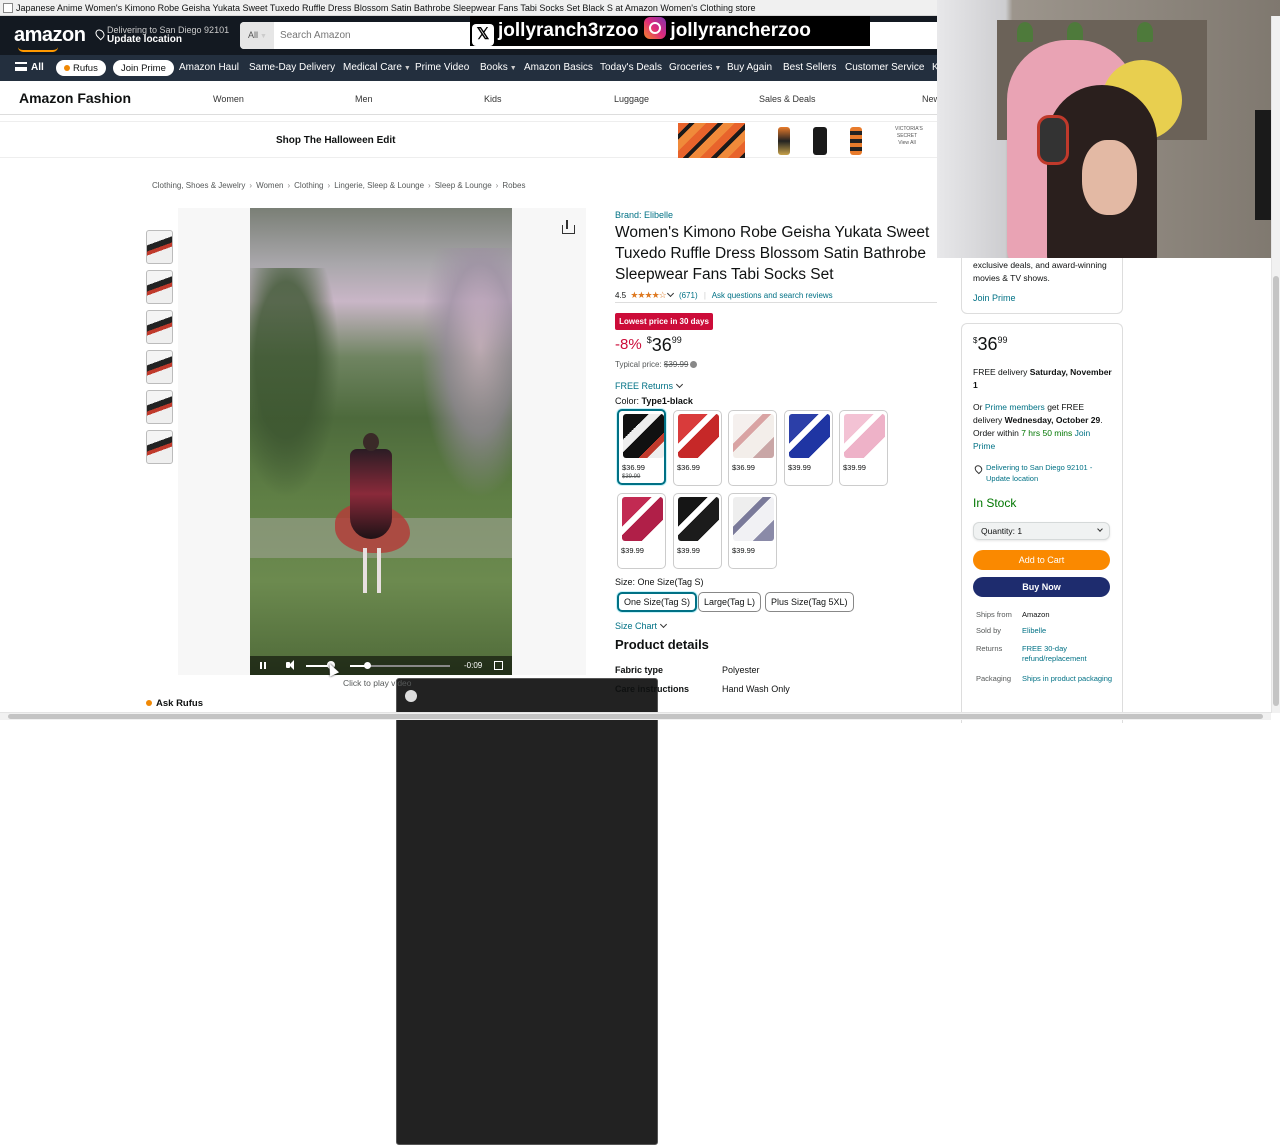 The image size is (1280, 1145). I want to click on breadcrumb-item: Robes, so click(513, 185).